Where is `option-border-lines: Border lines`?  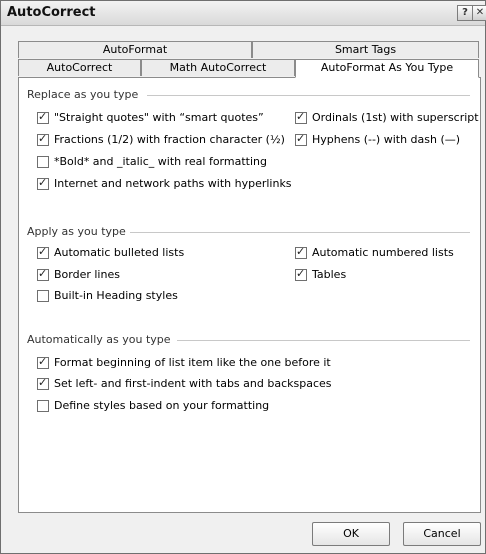 option-border-lines: Border lines is located at coordinates (78, 274).